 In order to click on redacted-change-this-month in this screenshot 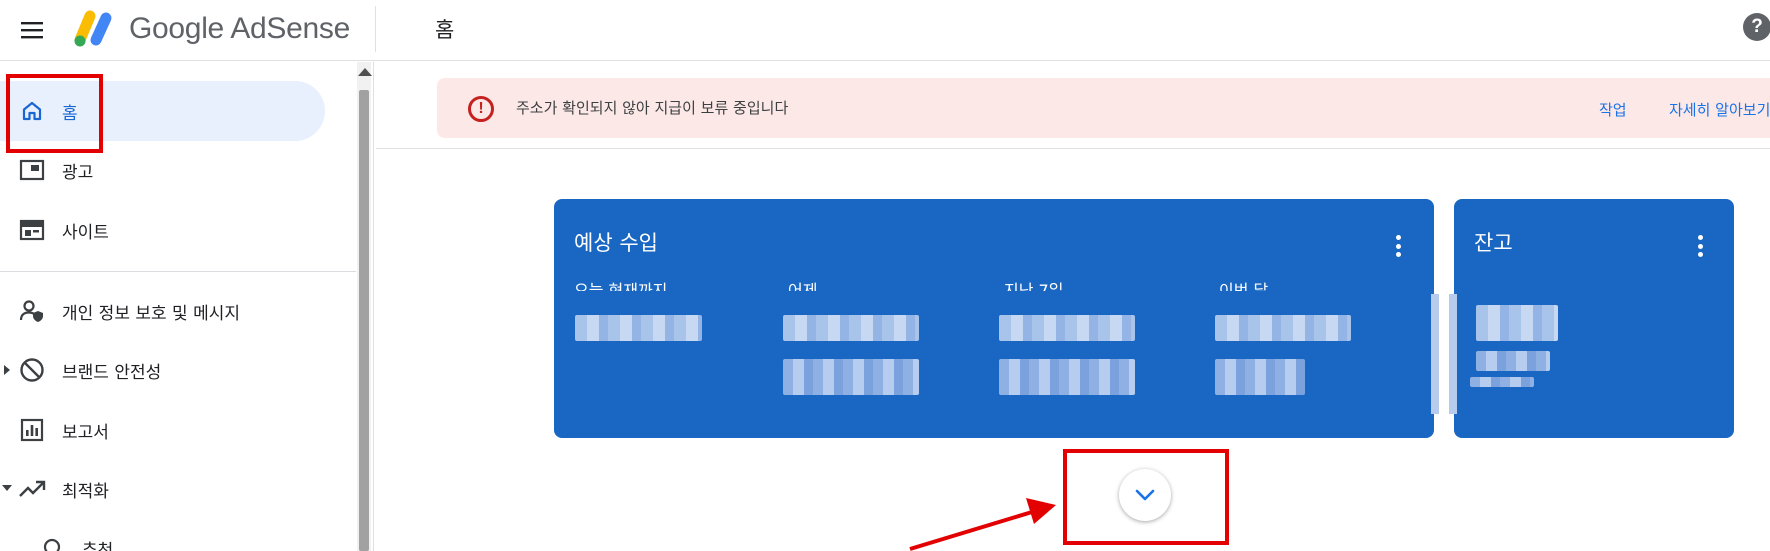, I will do `click(1260, 377)`.